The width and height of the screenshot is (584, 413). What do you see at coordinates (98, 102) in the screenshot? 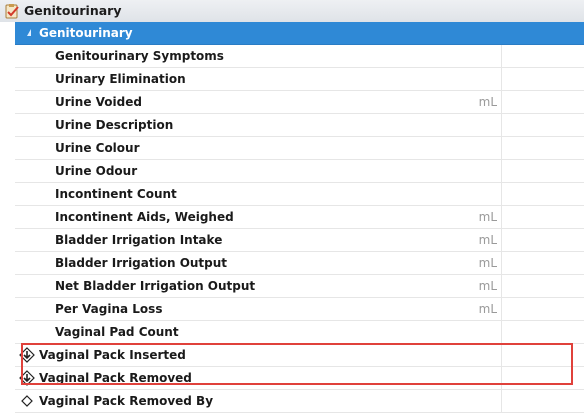
I see `row-label: Urine Voided` at bounding box center [98, 102].